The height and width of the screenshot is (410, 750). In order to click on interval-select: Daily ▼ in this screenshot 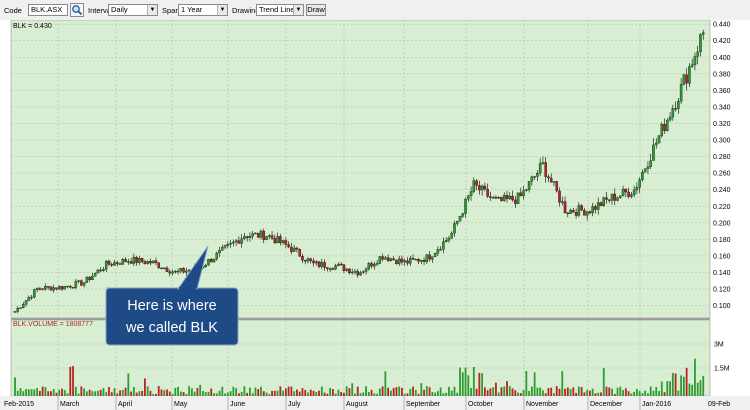, I will do `click(133, 10)`.